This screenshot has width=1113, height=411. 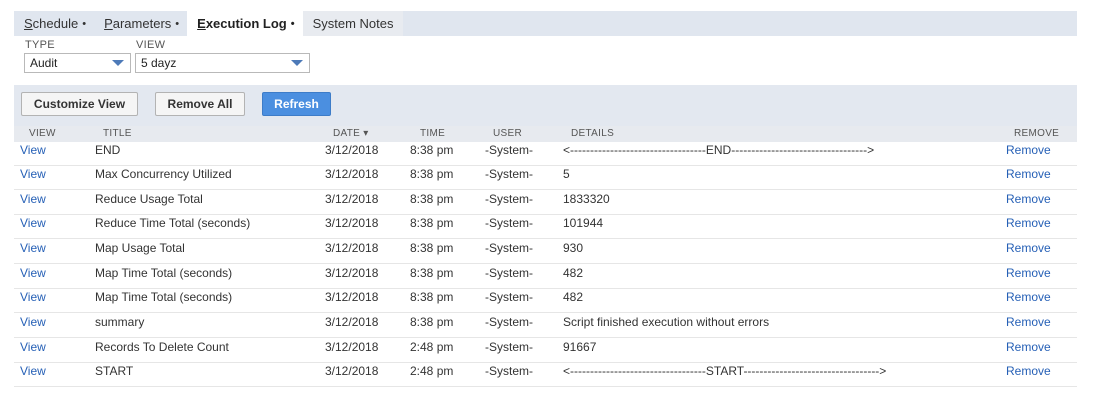 I want to click on row-title: Map Usage Total, so click(x=140, y=248).